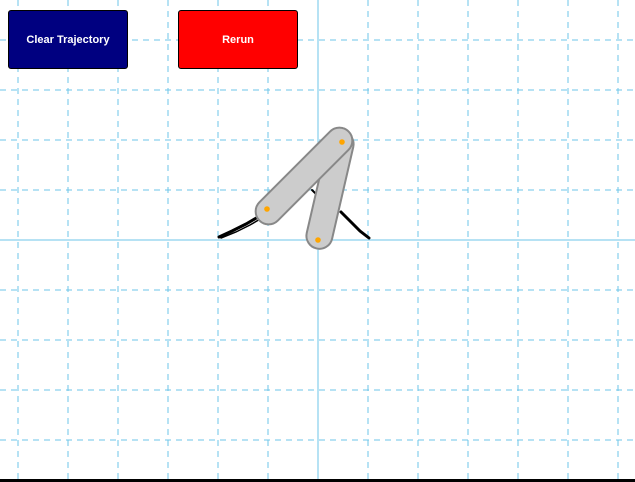 This screenshot has height=482, width=635. Describe the element at coordinates (355, 225) in the screenshot. I see `trajectory-right-branch` at that location.